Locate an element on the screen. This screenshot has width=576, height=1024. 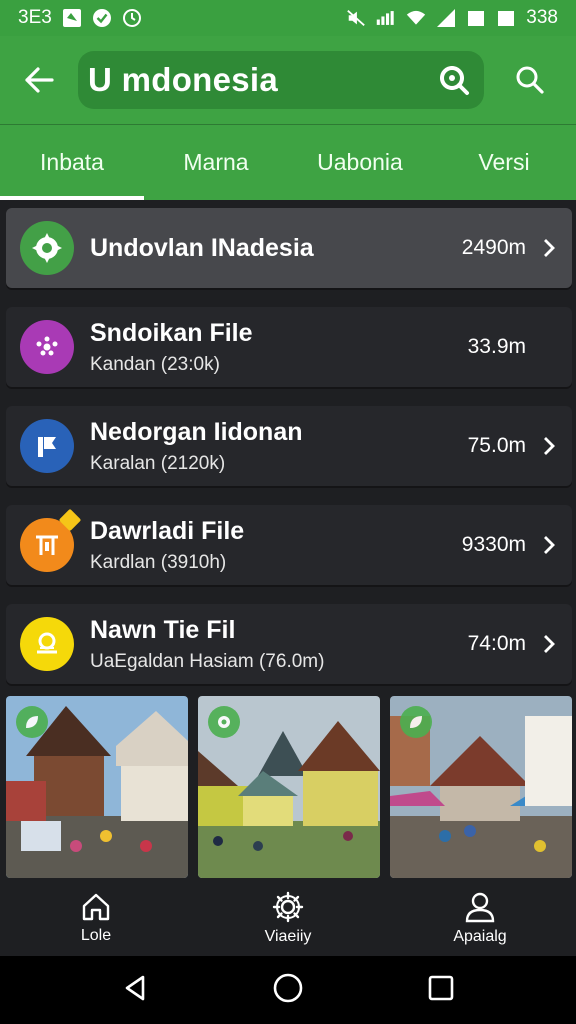
app-bar: U mdonesia is located at coordinates (288, 80).